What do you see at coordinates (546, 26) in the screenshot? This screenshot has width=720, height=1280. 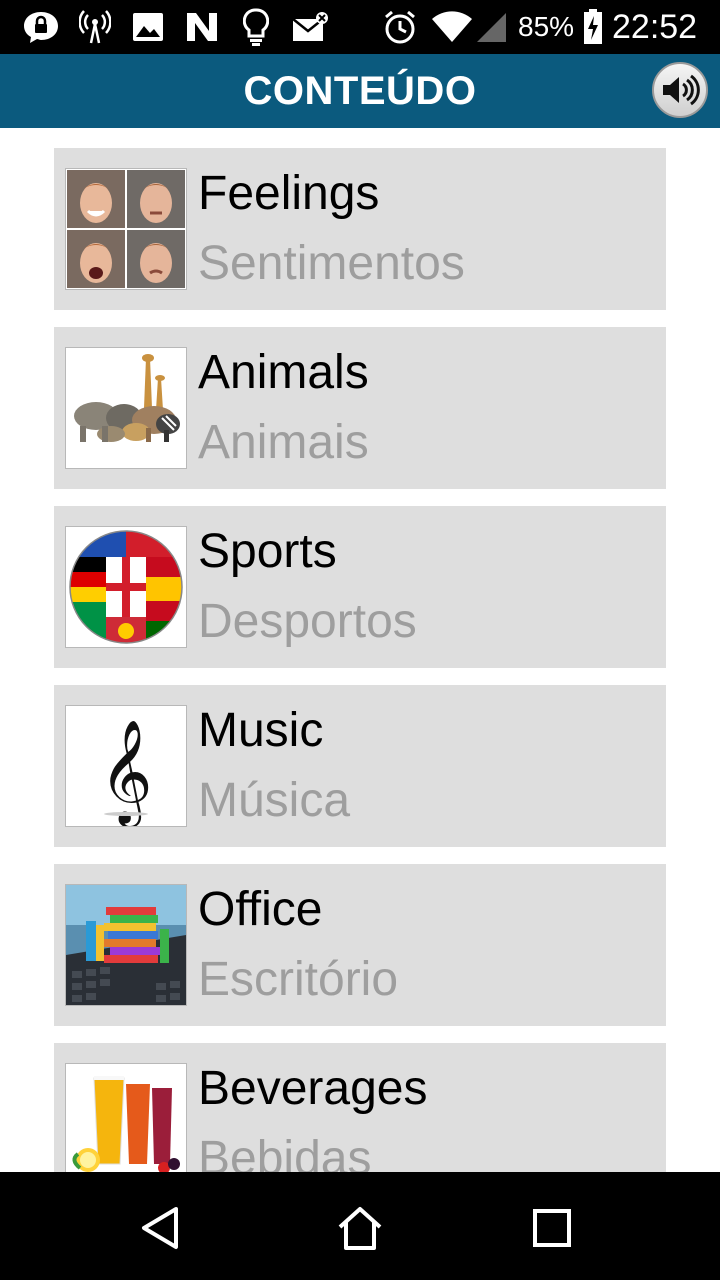 I see `battery-percent: 85%` at bounding box center [546, 26].